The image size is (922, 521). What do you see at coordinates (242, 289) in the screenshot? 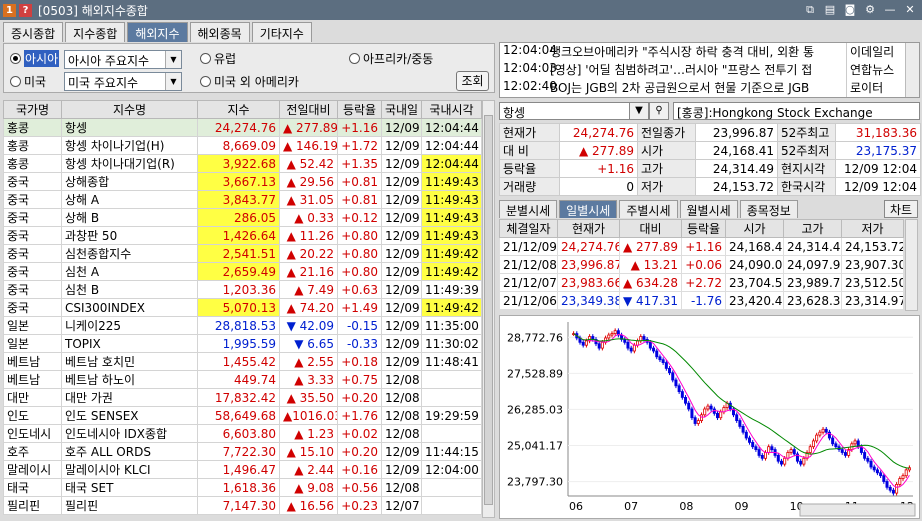
I see `table-row: 중국 심천 B 1,203.36 ▲ 7.49 +0.63 12/09 11:49:39` at bounding box center [242, 289].